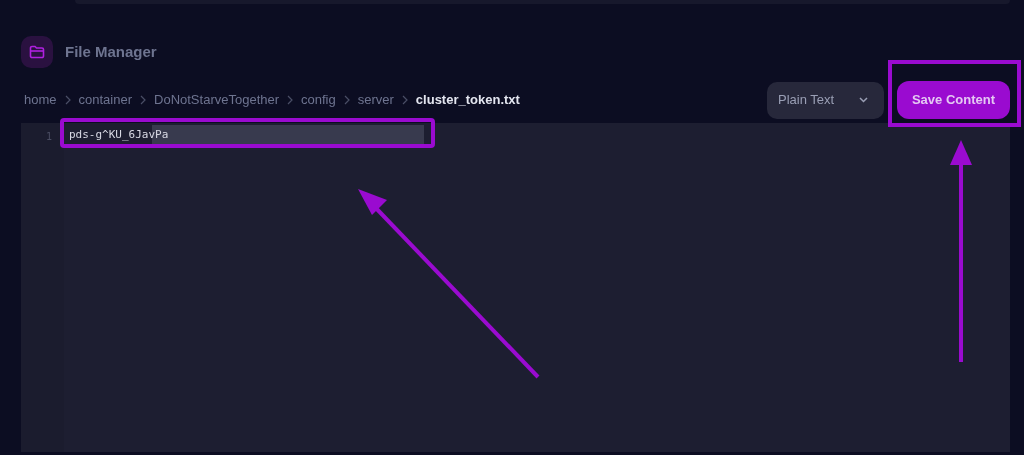 The height and width of the screenshot is (455, 1024). I want to click on save-button: Save Content, so click(953, 100).